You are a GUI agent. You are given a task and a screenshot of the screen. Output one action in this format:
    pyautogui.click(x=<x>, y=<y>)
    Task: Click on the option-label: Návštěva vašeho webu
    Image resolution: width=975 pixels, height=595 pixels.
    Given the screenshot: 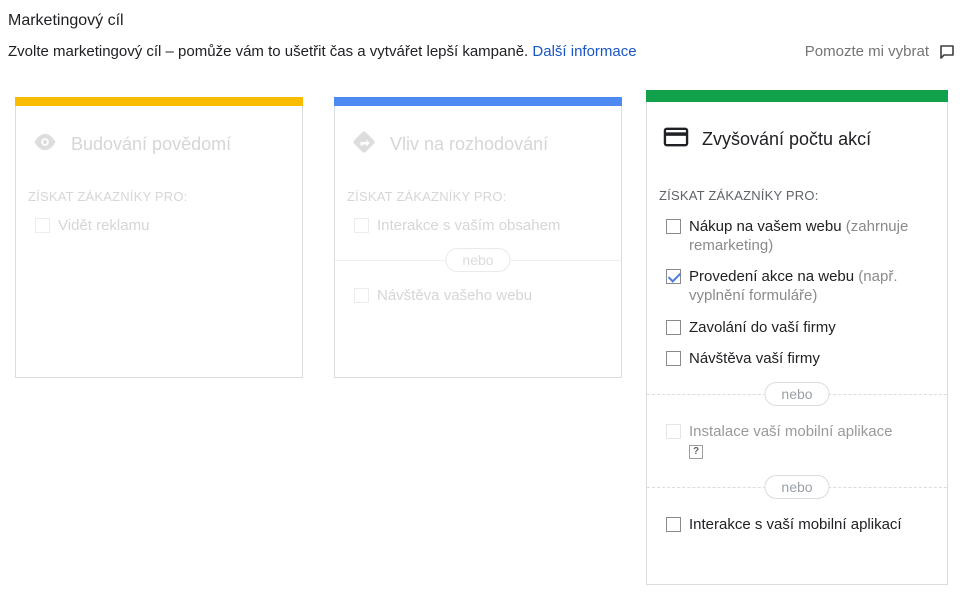 What is the action you would take?
    pyautogui.click(x=455, y=295)
    